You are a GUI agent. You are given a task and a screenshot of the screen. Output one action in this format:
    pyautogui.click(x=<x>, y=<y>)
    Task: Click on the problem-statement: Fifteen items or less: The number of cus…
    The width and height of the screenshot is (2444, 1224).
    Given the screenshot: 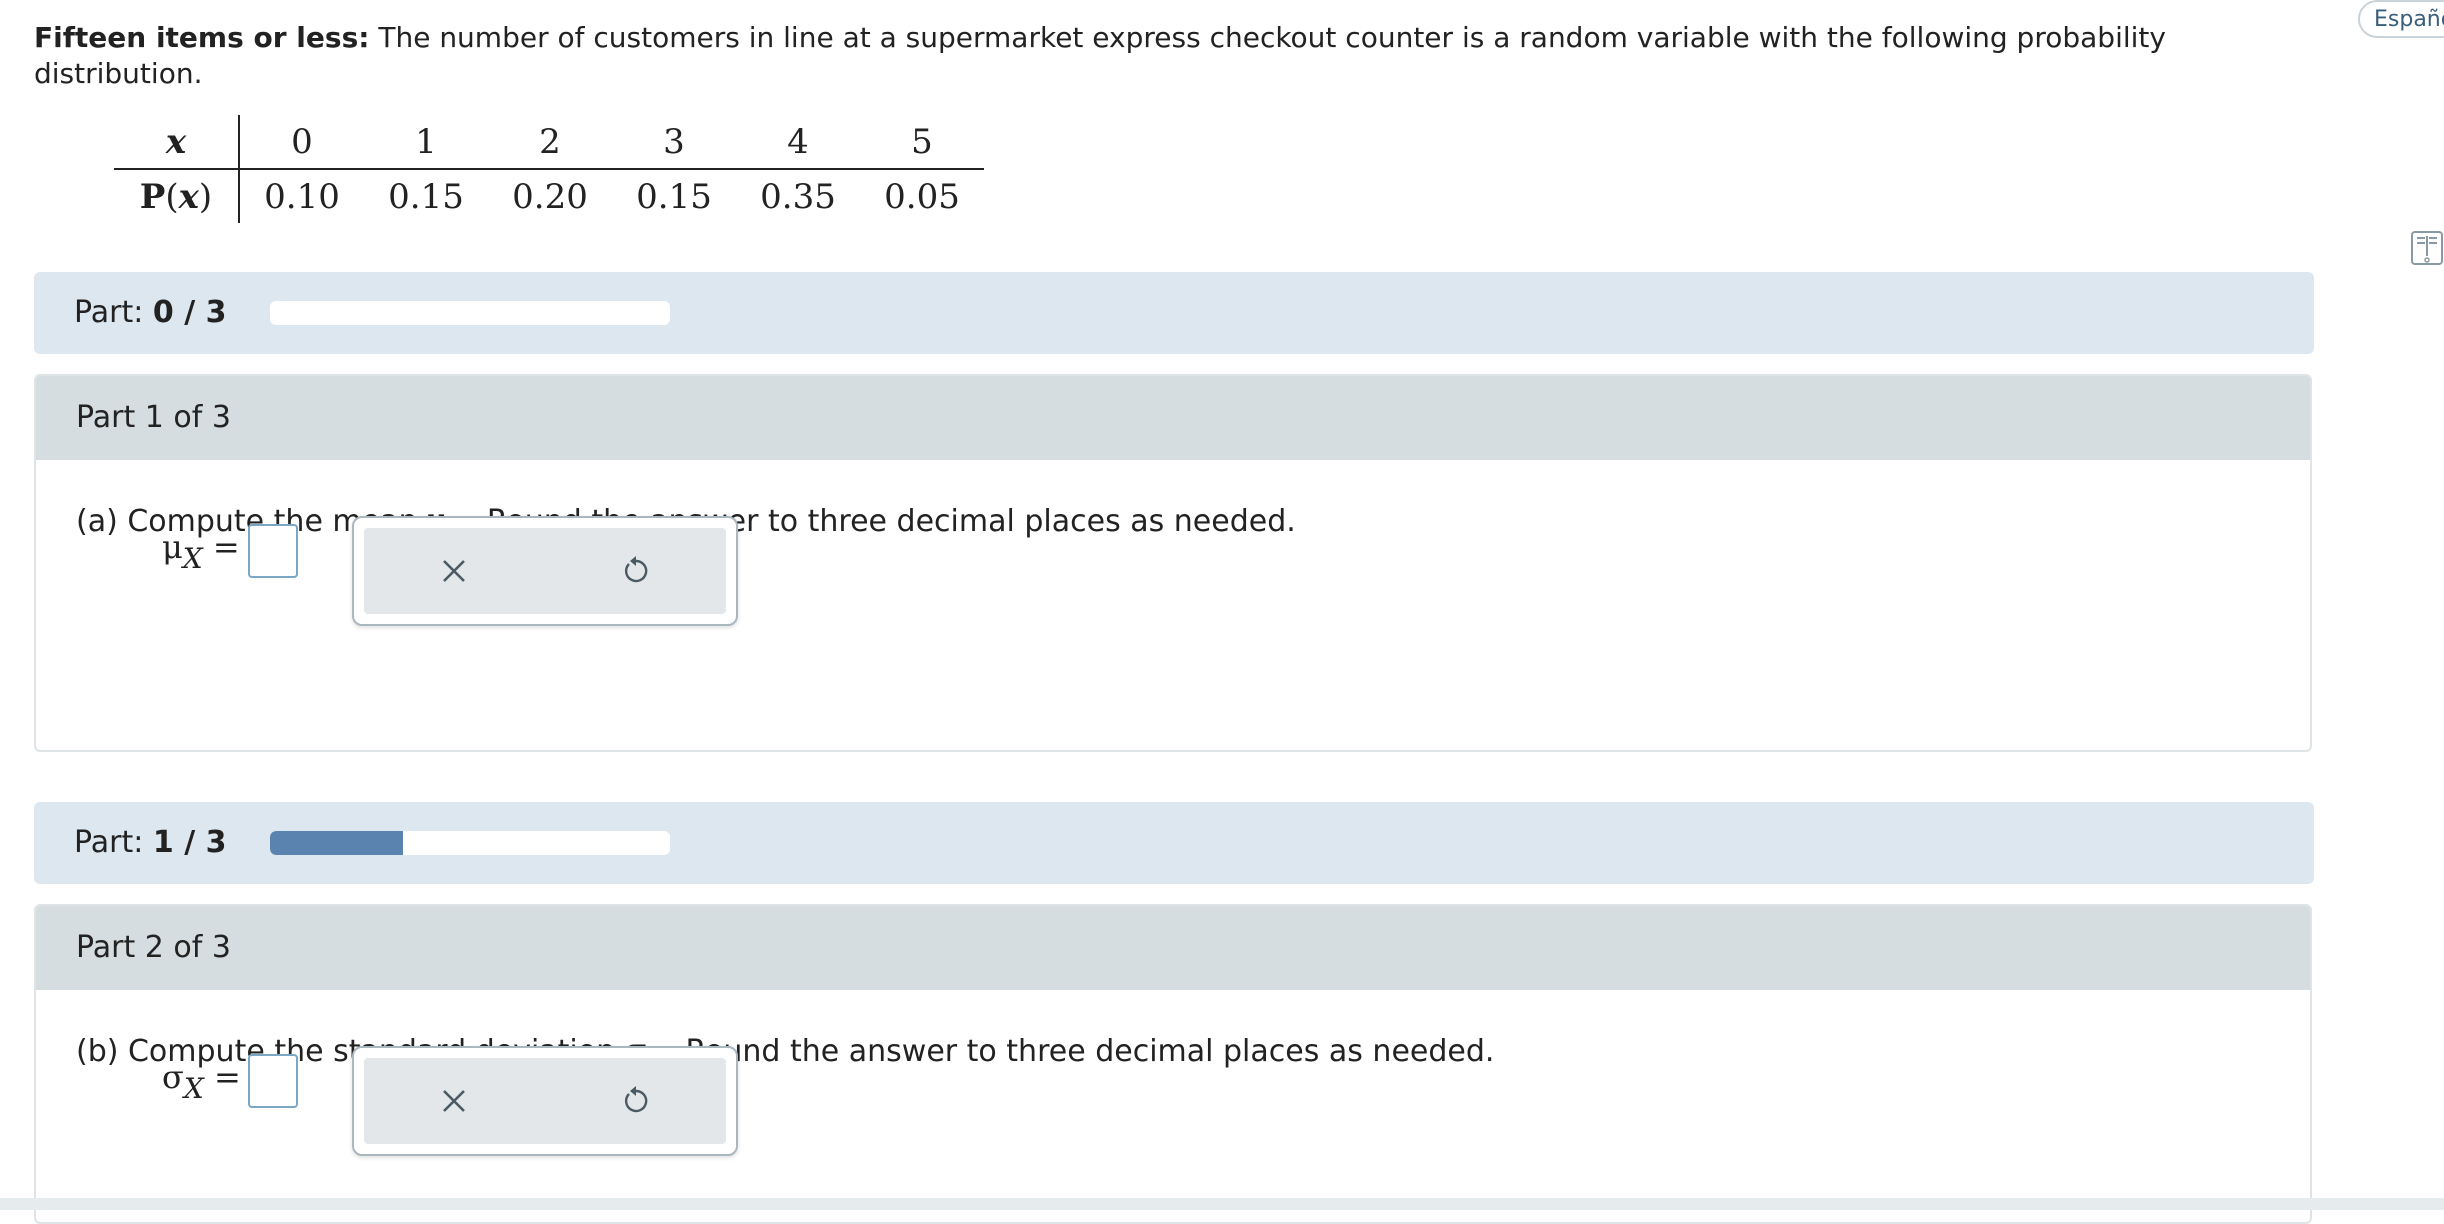 What is the action you would take?
    pyautogui.click(x=1124, y=56)
    